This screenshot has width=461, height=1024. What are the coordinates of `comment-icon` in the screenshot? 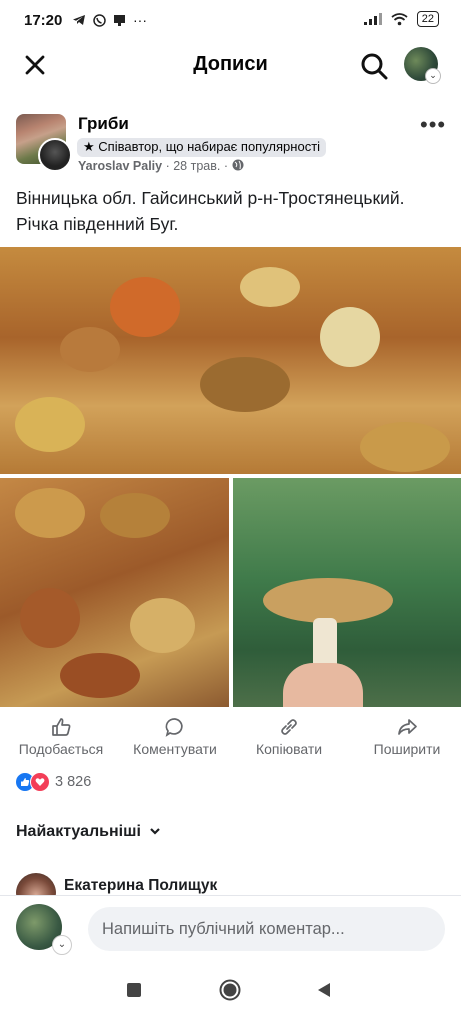 It's located at (174, 727).